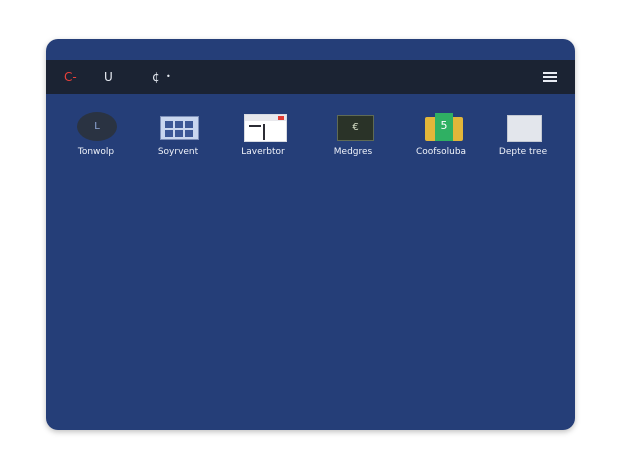  I want to click on app-label: Medgres, so click(353, 152).